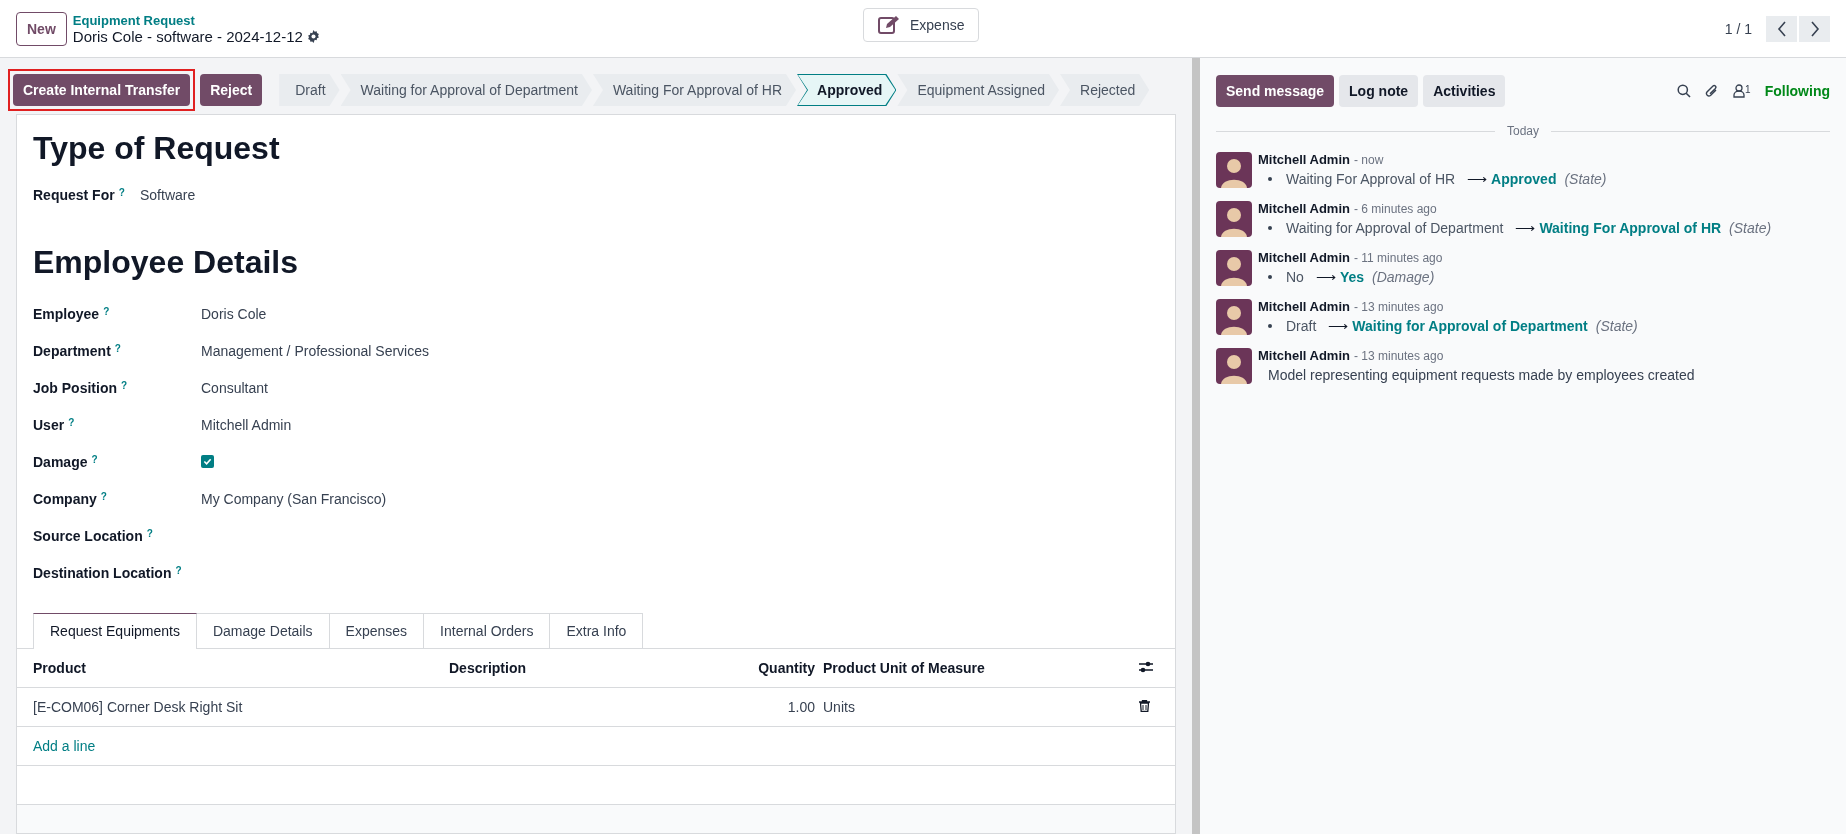 The width and height of the screenshot is (1846, 834). I want to click on field-label: Source Location, so click(88, 535).